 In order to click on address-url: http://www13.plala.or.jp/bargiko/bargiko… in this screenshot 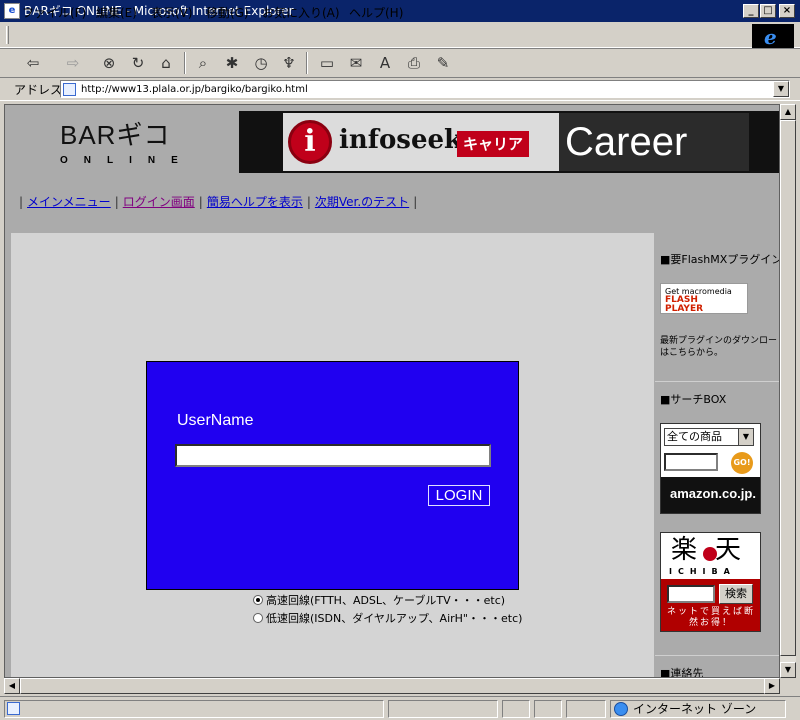, I will do `click(194, 89)`.